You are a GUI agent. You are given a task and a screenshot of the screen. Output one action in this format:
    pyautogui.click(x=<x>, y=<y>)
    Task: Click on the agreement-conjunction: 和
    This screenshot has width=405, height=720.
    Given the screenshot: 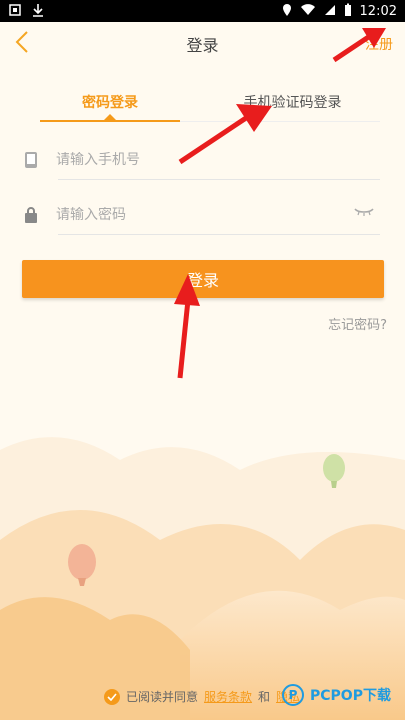 What is the action you would take?
    pyautogui.click(x=264, y=697)
    